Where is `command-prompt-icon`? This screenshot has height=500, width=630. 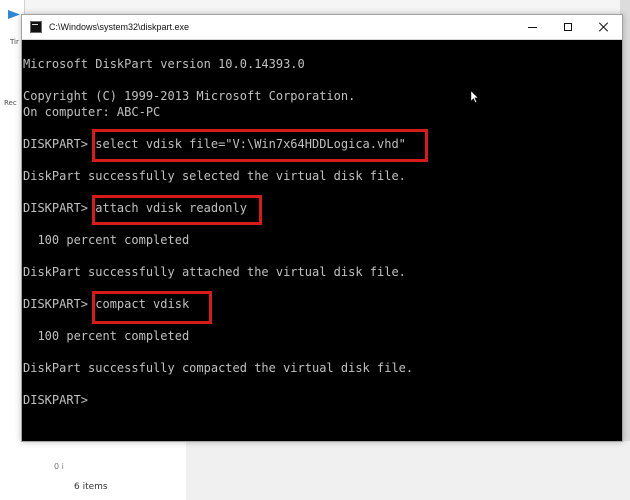 command-prompt-icon is located at coordinates (36, 27).